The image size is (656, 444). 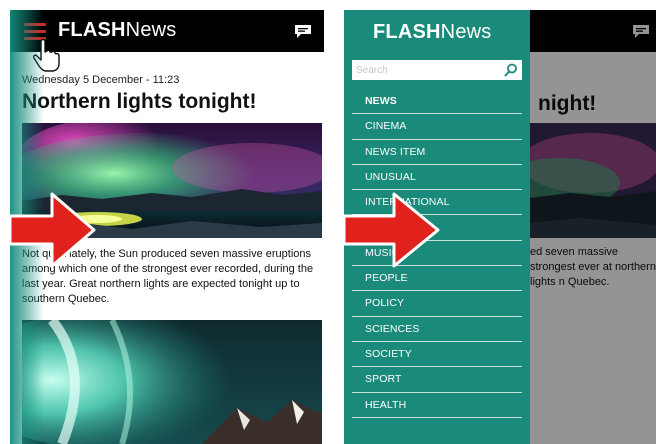 I want to click on menu-item-cinema: CINEMA, so click(x=437, y=127).